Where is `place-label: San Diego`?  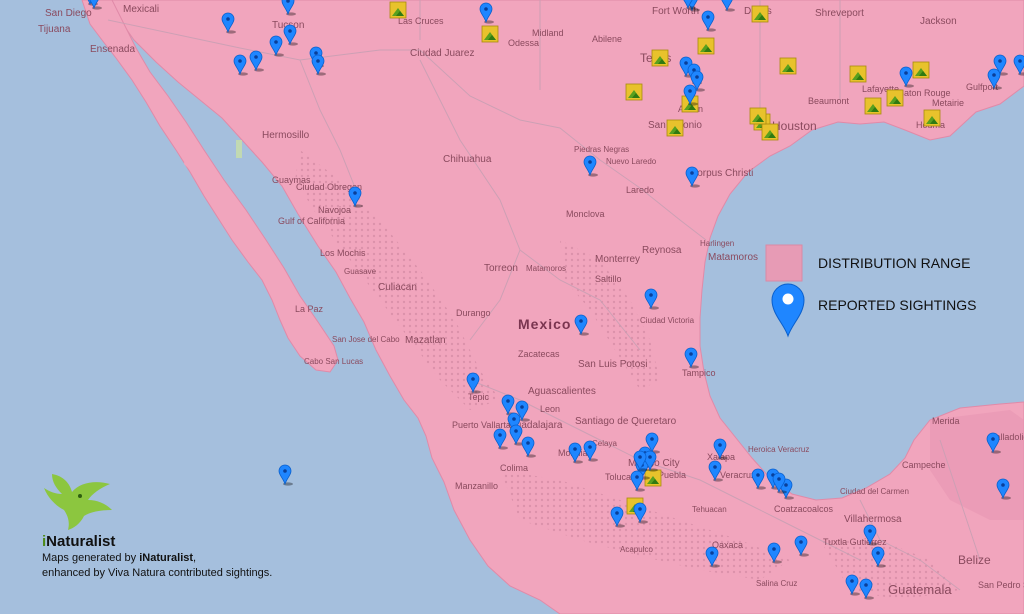
place-label: San Diego is located at coordinates (68, 13).